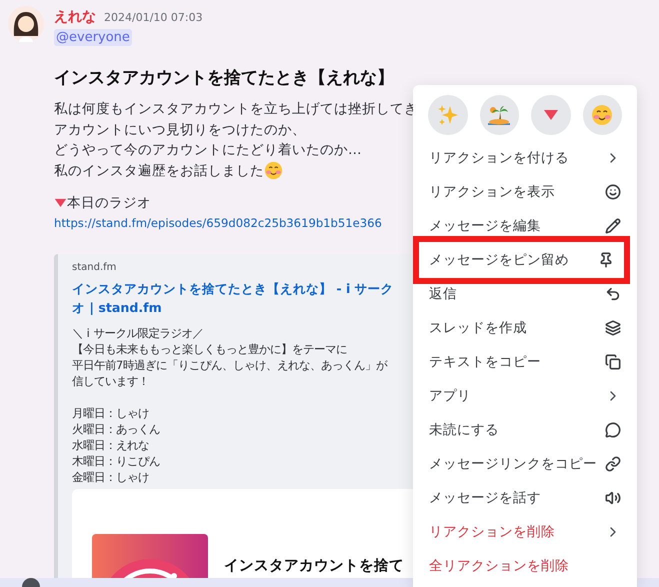 This screenshot has width=659, height=587. What do you see at coordinates (180, 129) in the screenshot?
I see `message-text: アカウントにいつ見切りをつけたのか、` at bounding box center [180, 129].